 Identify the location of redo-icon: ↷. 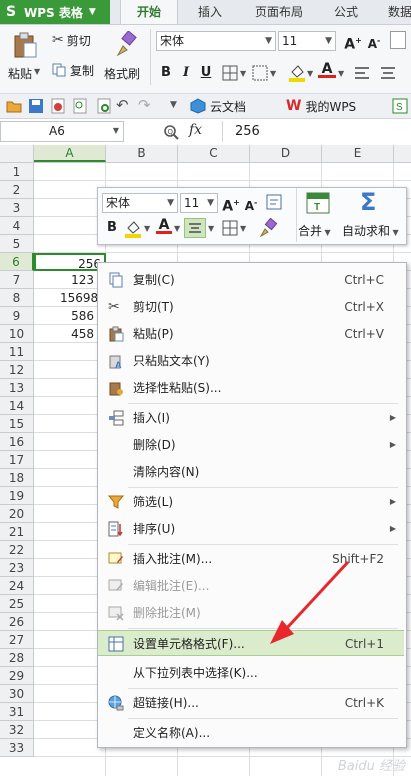
(144, 105).